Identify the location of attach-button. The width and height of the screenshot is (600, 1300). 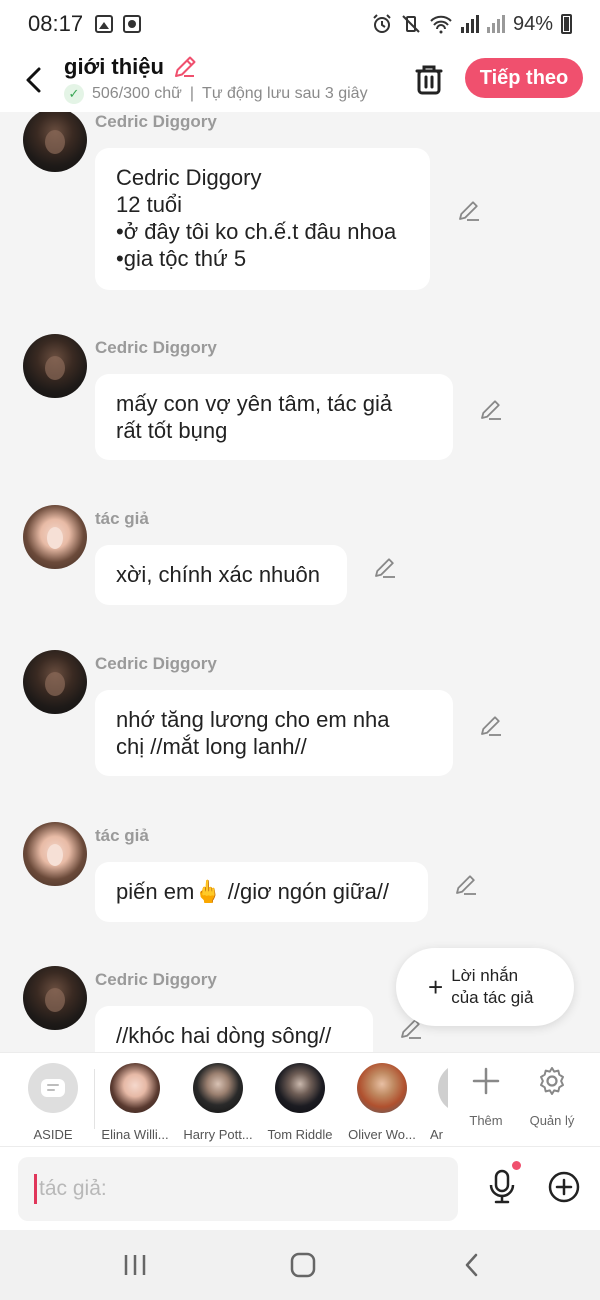
(564, 1187).